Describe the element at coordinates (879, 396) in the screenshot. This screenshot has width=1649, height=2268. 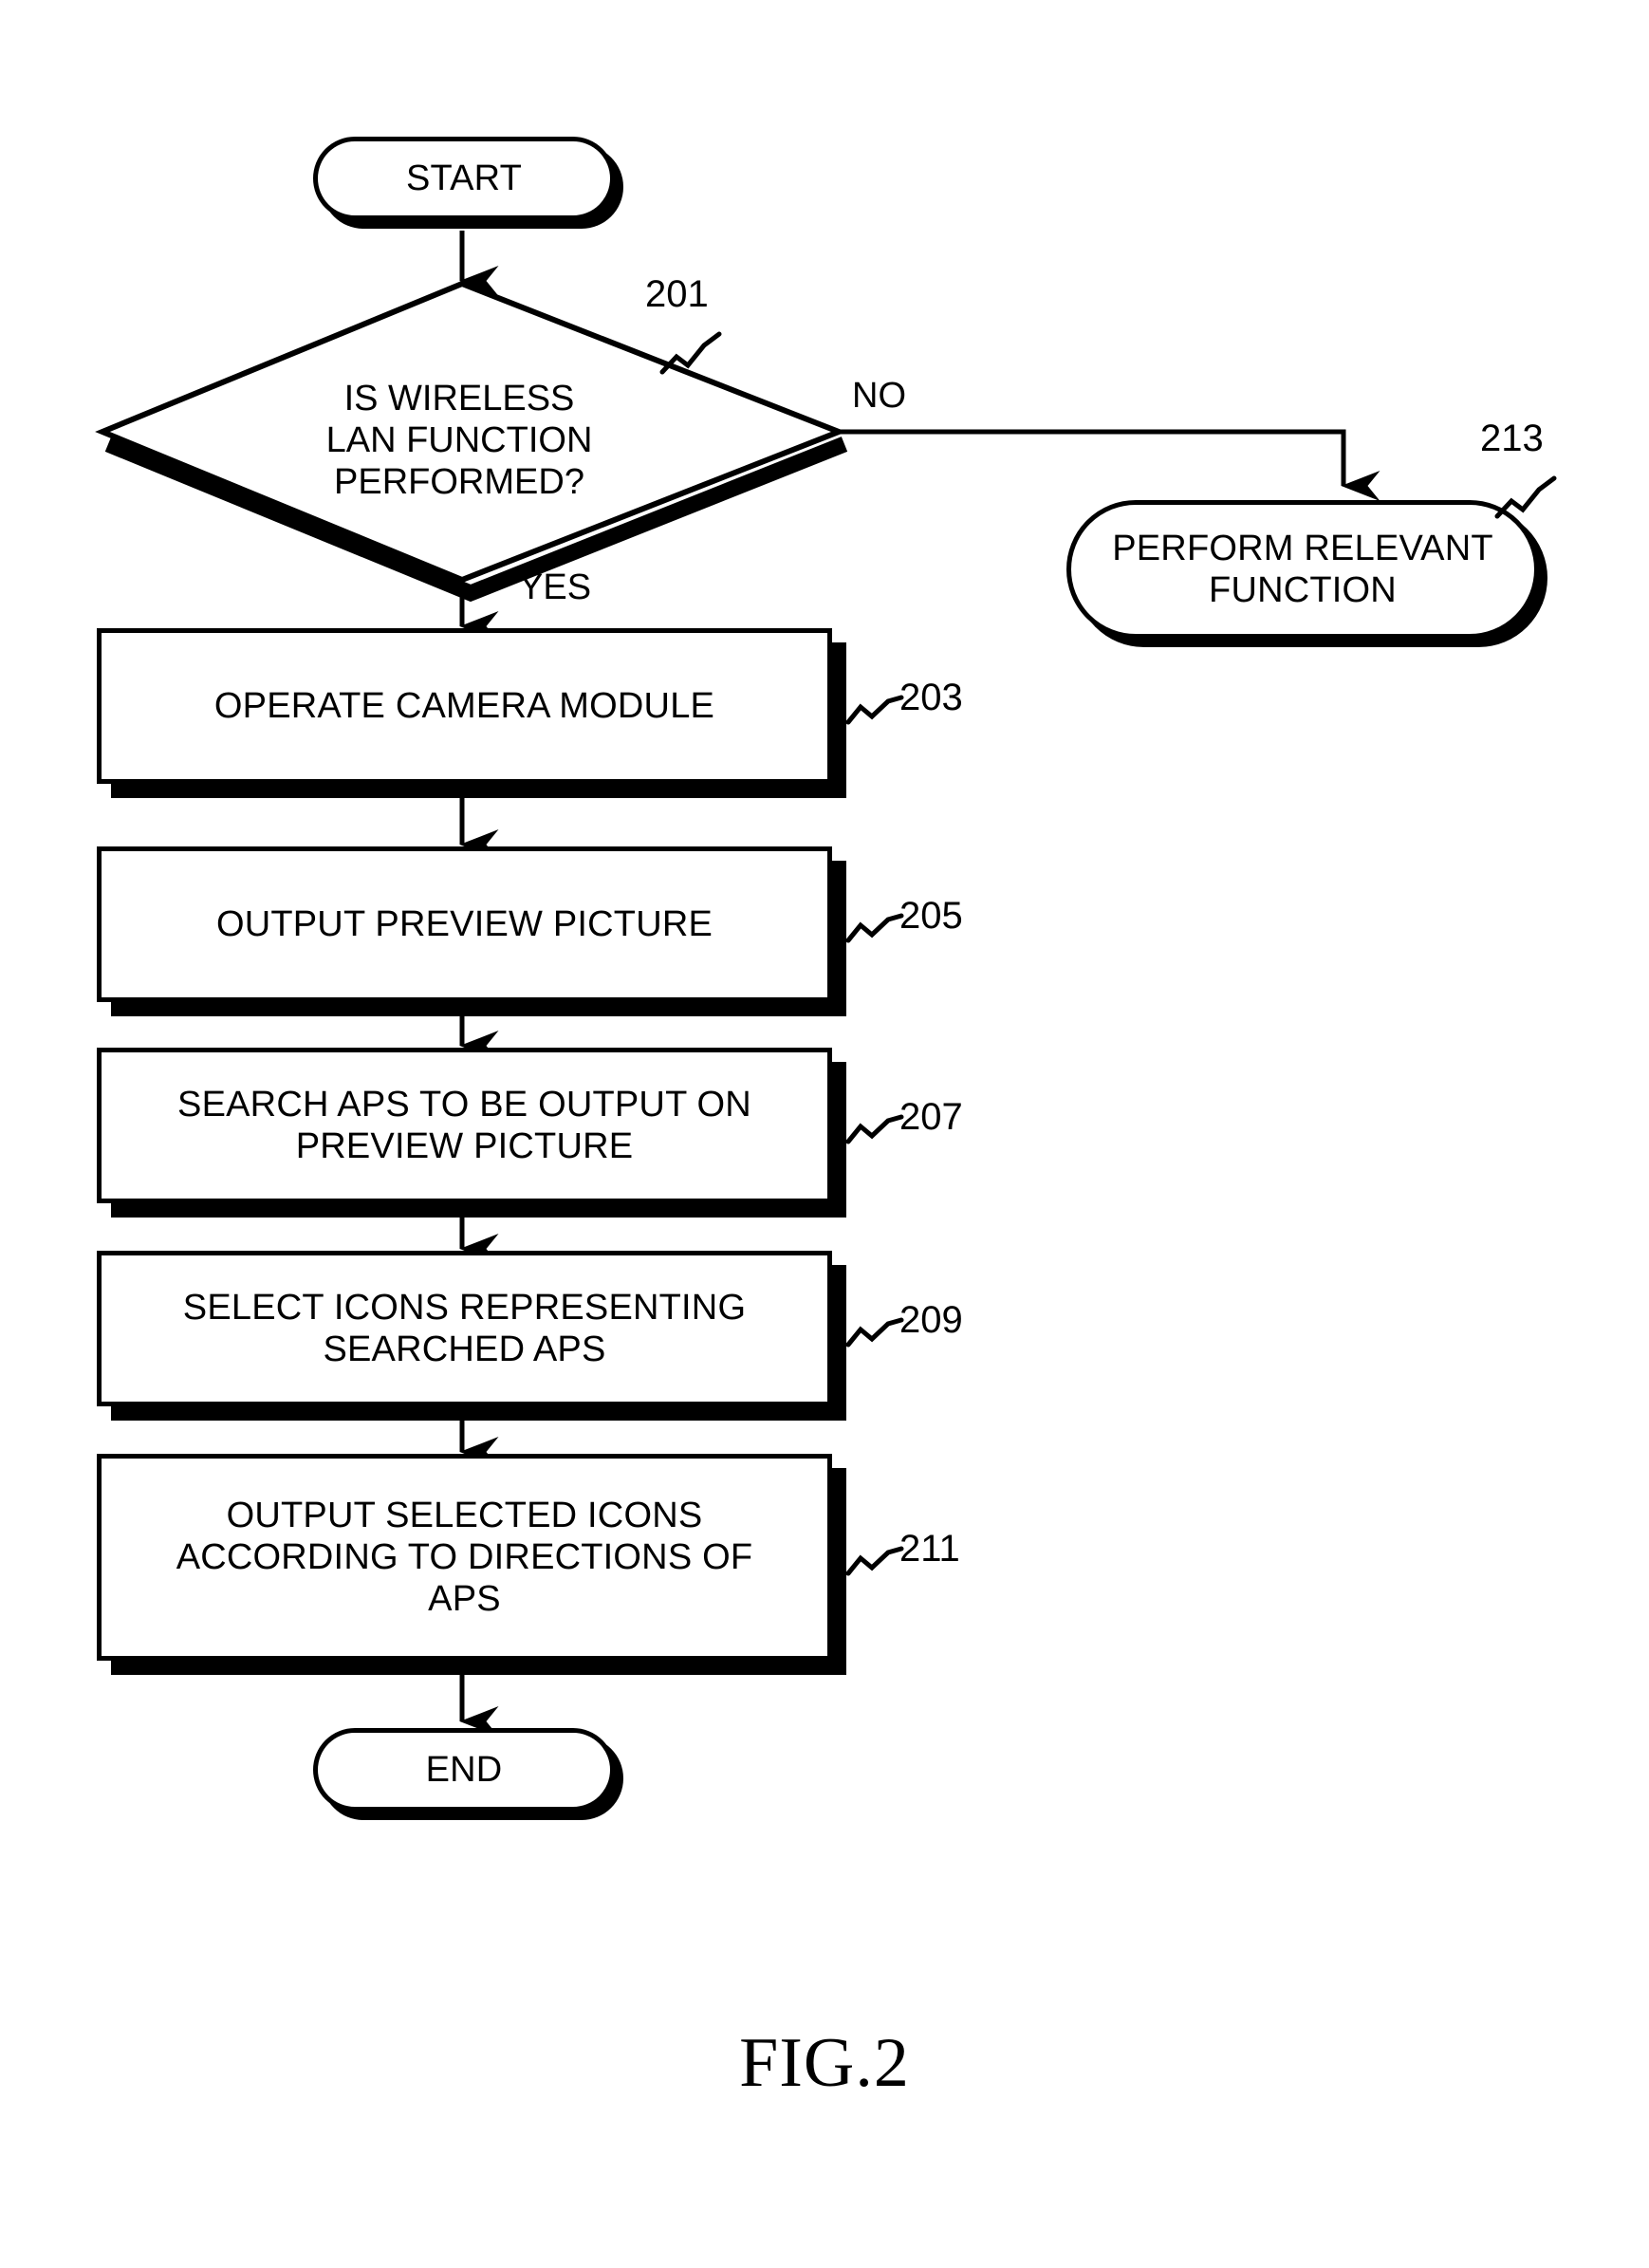
I see `branch-label-no: NO` at that location.